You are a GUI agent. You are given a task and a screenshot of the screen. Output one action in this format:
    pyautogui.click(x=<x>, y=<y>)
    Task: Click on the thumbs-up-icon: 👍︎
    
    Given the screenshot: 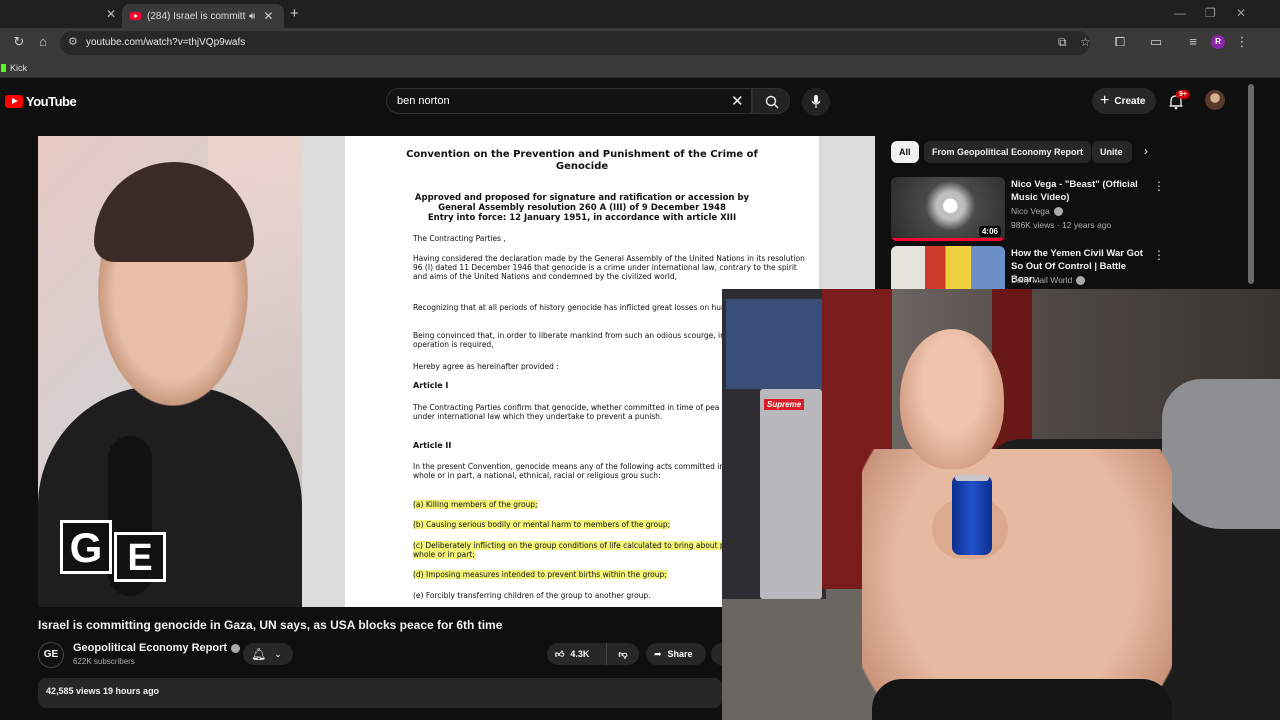 What is the action you would take?
    pyautogui.click(x=560, y=653)
    